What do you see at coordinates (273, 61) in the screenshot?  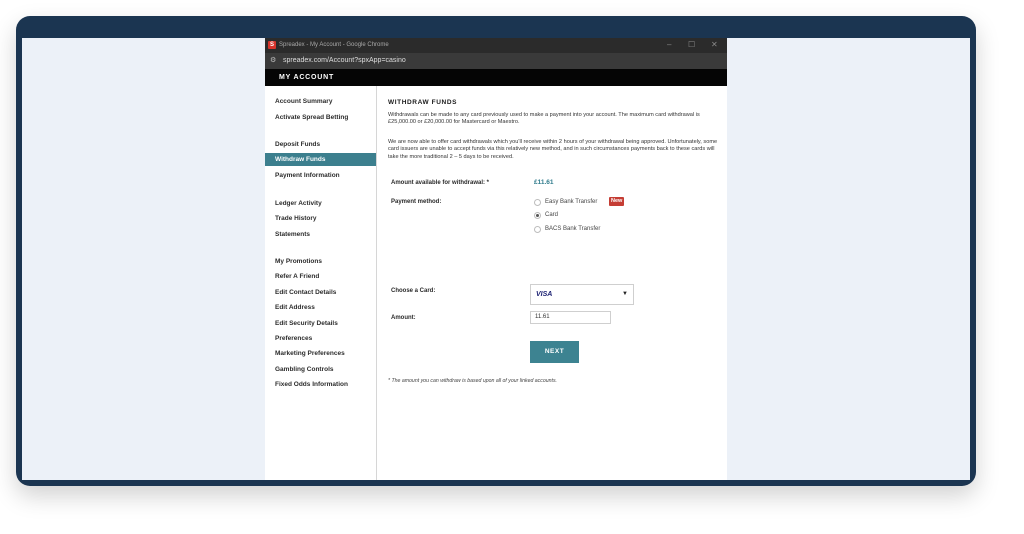 I see `site-settings-icon: ⚙` at bounding box center [273, 61].